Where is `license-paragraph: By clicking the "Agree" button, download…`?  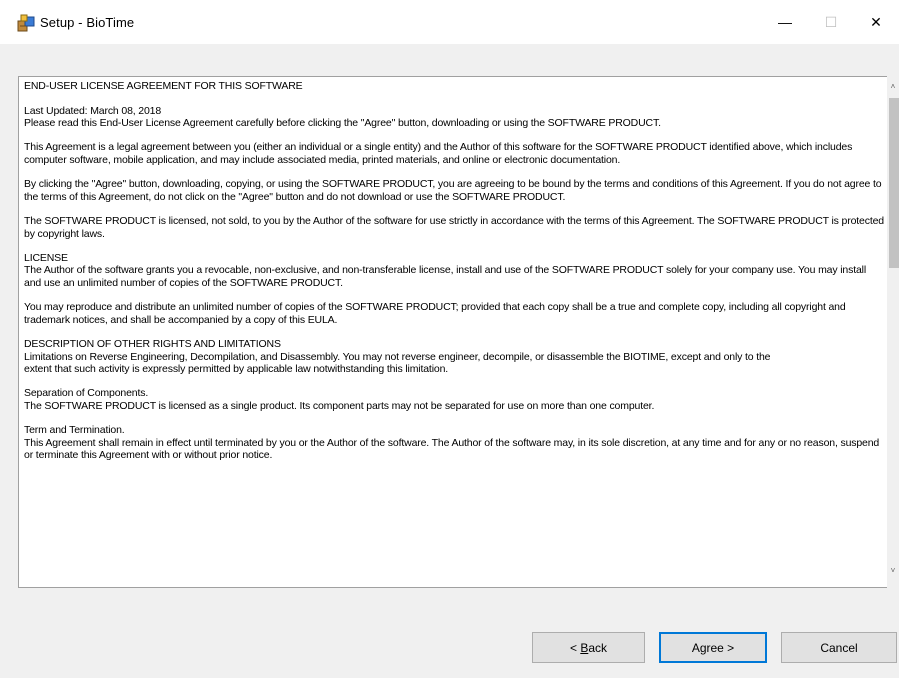 license-paragraph: By clicking the "Agree" button, download… is located at coordinates (453, 190).